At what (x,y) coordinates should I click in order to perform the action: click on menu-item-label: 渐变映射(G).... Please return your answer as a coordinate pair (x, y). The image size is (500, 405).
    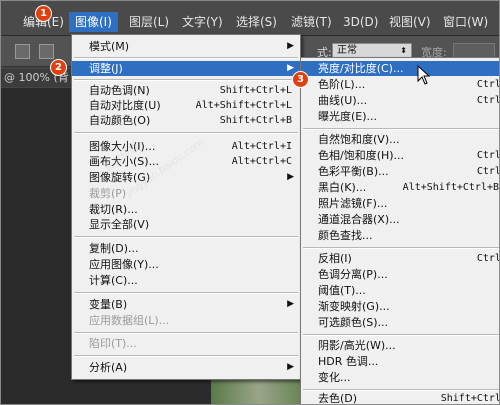
    Looking at the image, I should click on (354, 306).